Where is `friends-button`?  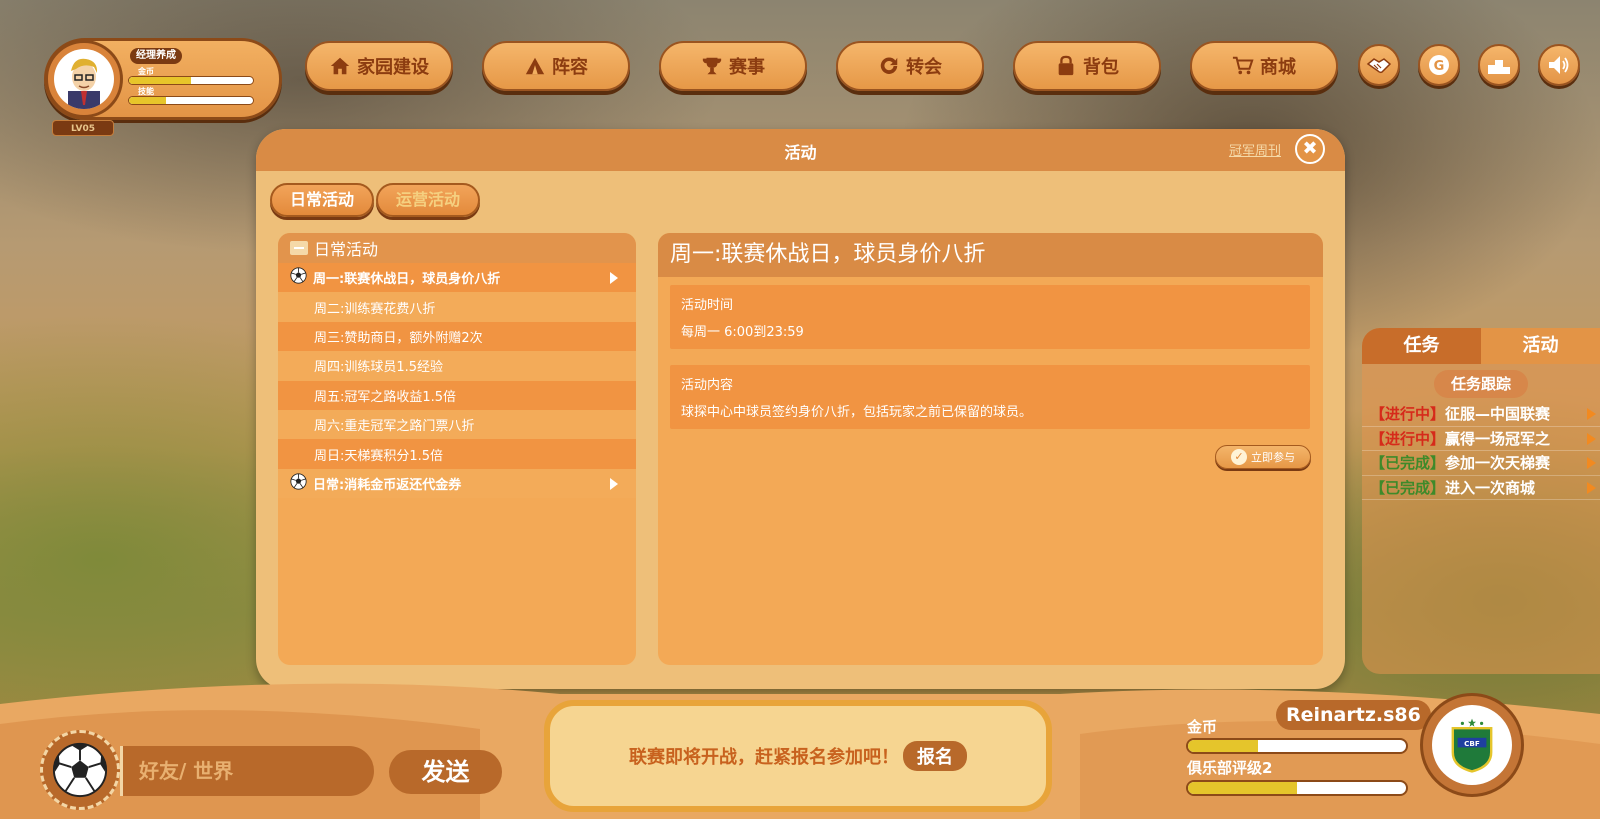
friends-button is located at coordinates (1379, 65).